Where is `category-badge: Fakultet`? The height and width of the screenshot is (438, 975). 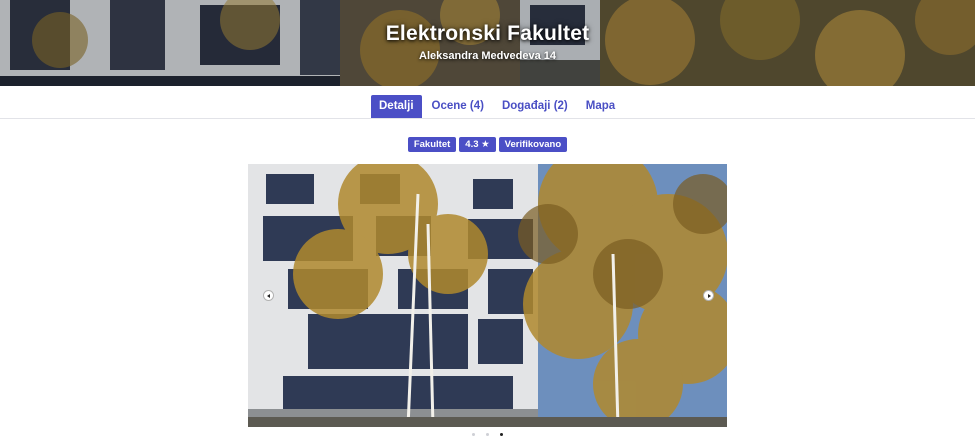 category-badge: Fakultet is located at coordinates (432, 144).